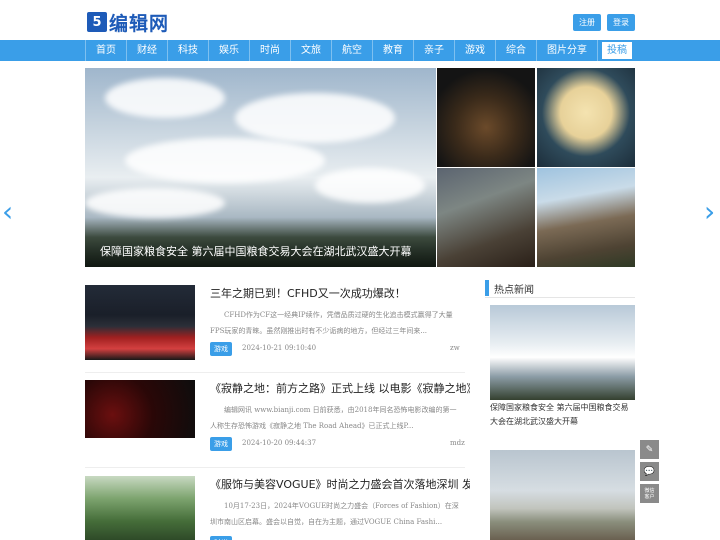 The image size is (720, 540). I want to click on carousel-thumb-street, so click(486, 217).